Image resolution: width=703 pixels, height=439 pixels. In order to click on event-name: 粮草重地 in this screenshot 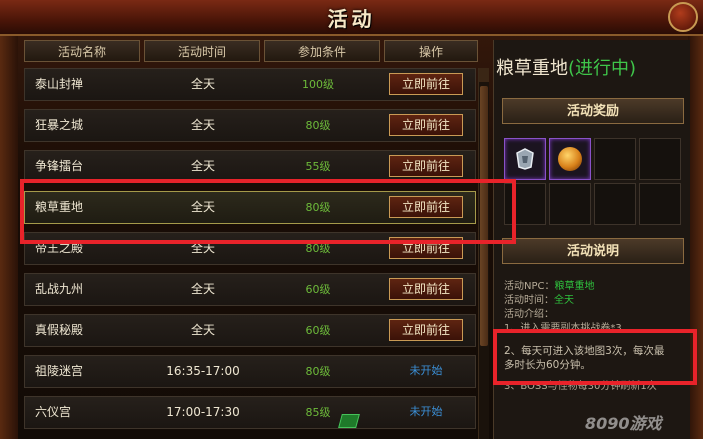, I will do `click(532, 68)`.